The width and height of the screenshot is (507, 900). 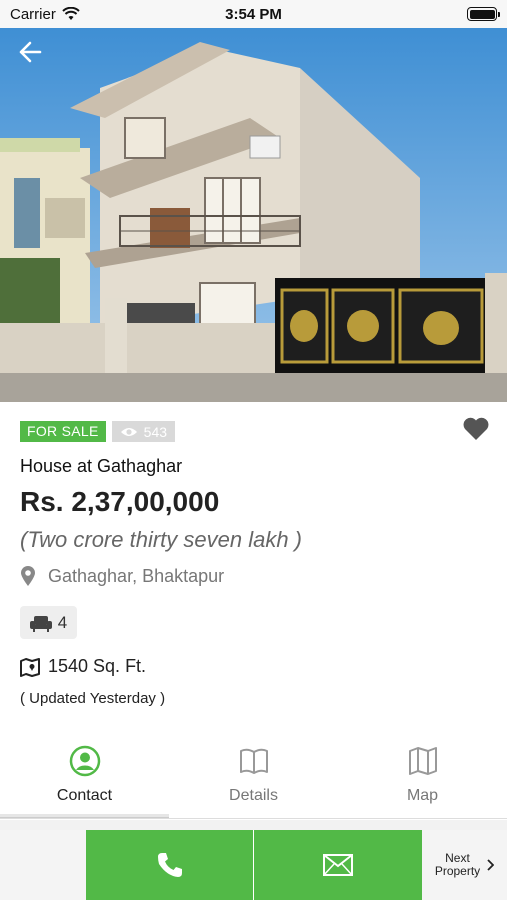 I want to click on area-row: 1540 Sq. Ft., so click(x=83, y=666).